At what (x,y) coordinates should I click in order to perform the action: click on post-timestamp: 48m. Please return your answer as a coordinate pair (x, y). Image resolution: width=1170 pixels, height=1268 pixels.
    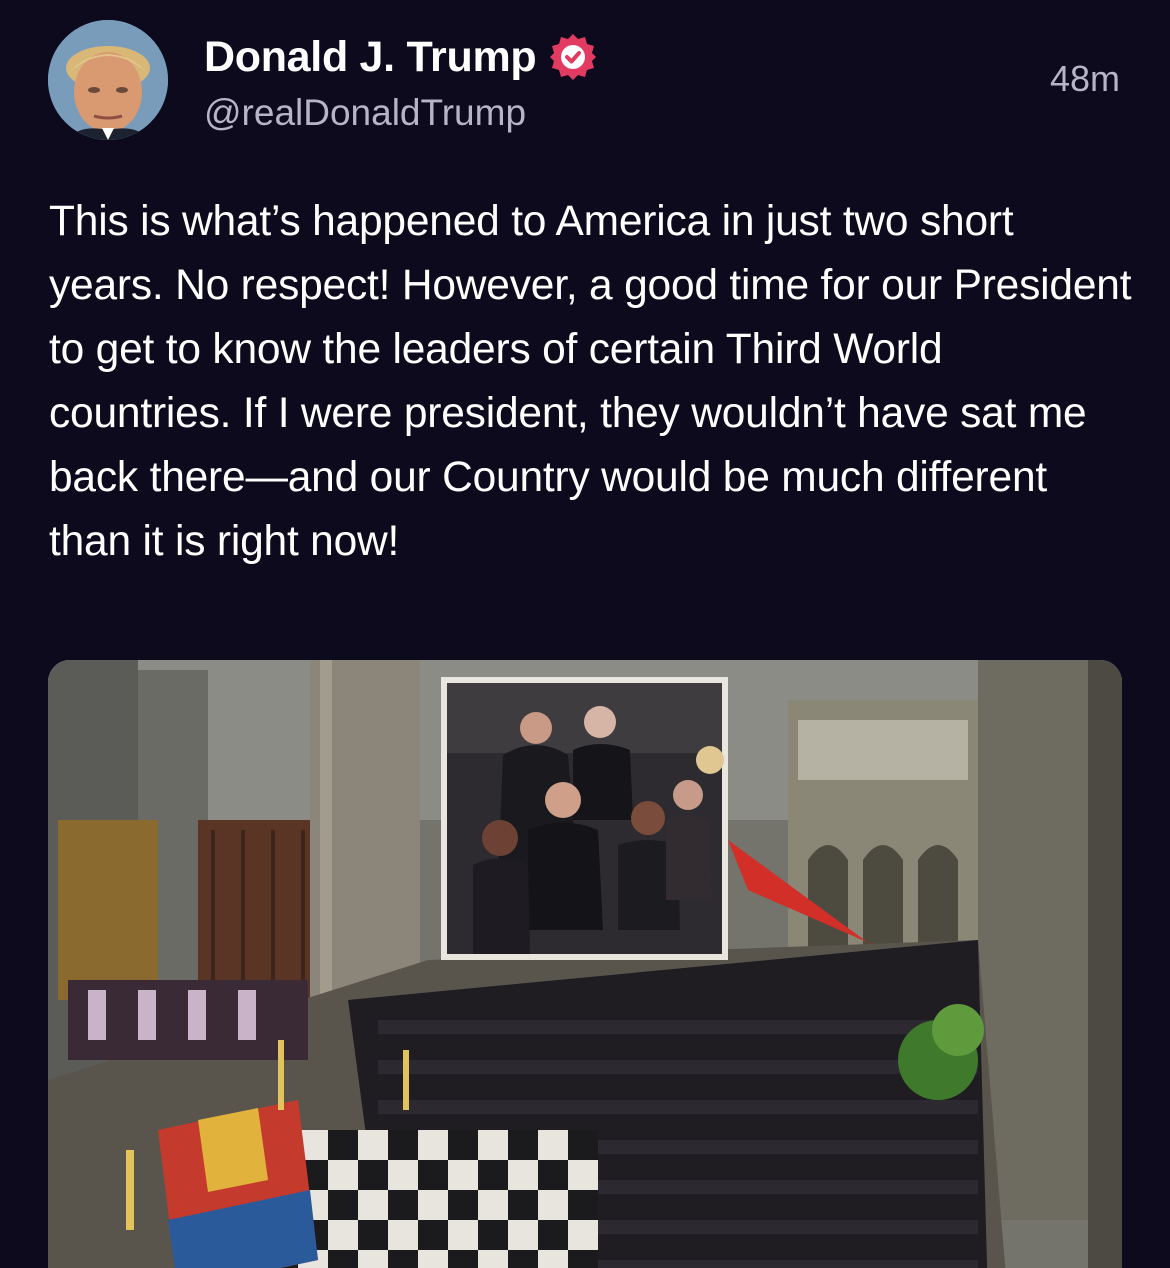
    Looking at the image, I should click on (1085, 79).